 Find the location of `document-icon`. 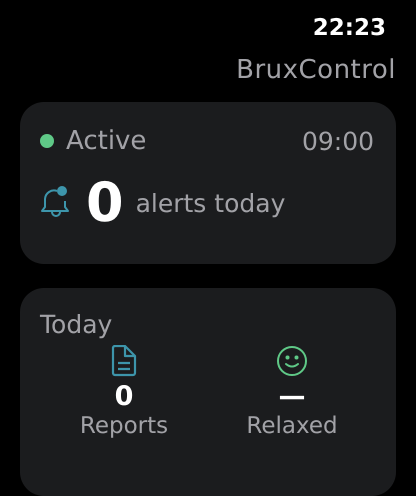

document-icon is located at coordinates (124, 361).